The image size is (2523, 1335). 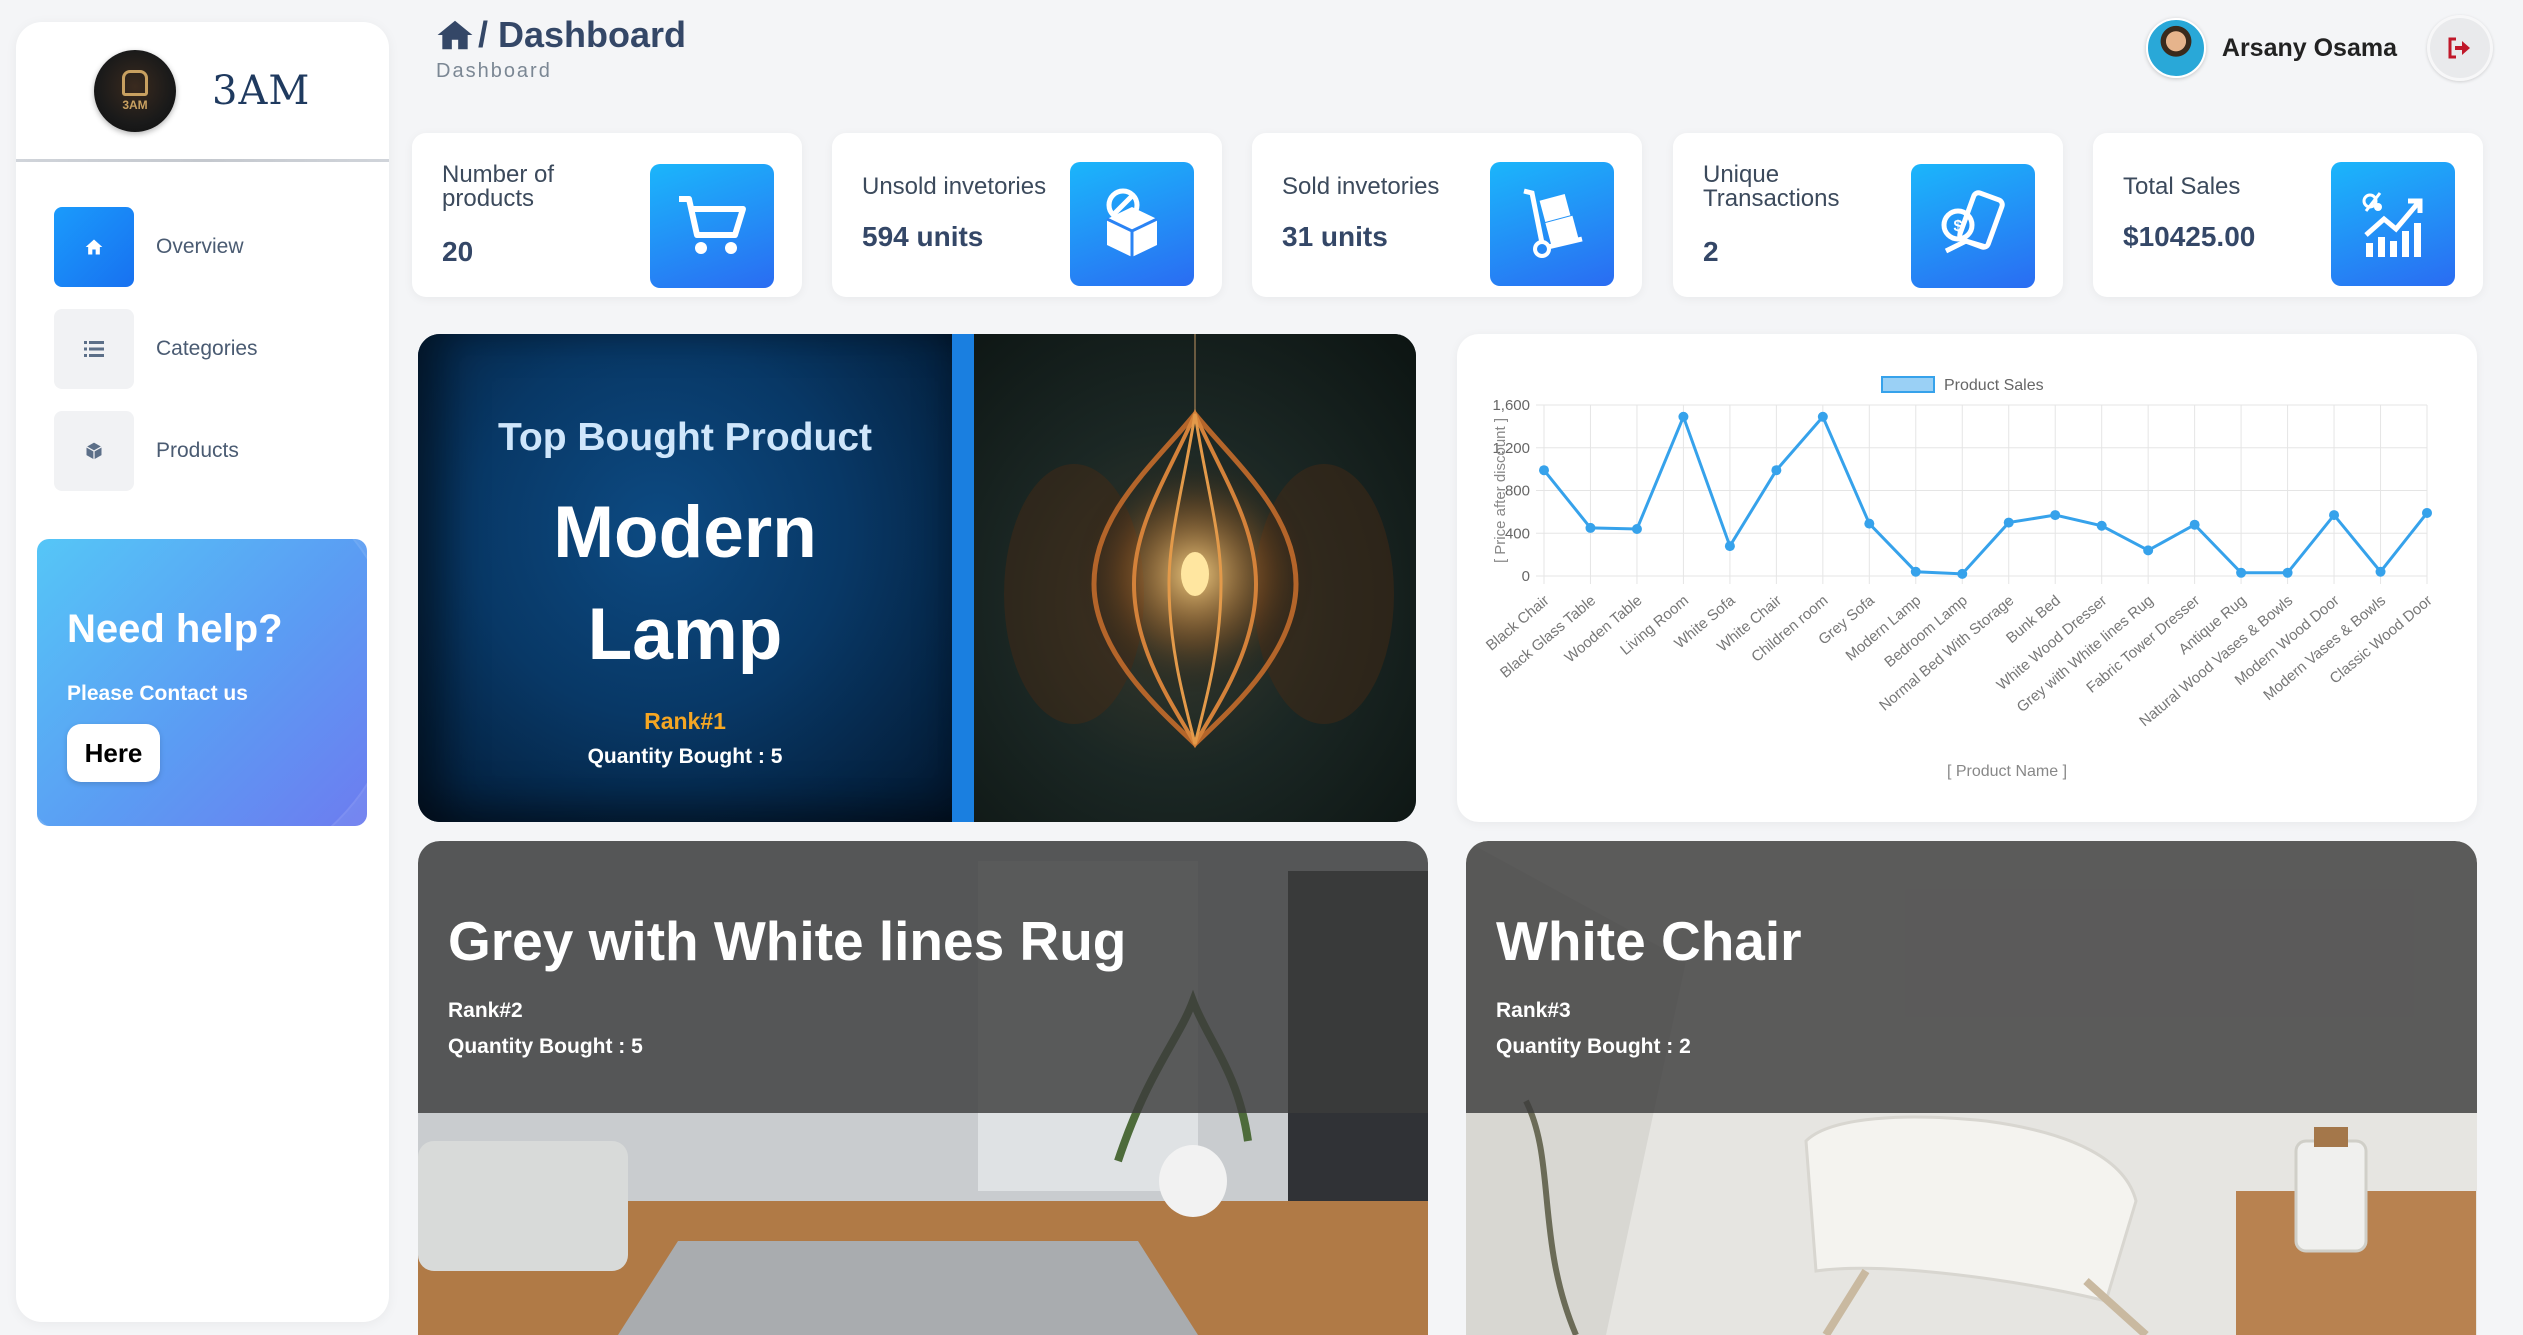 I want to click on top-product-kicker: Top Bought Product, so click(x=685, y=437).